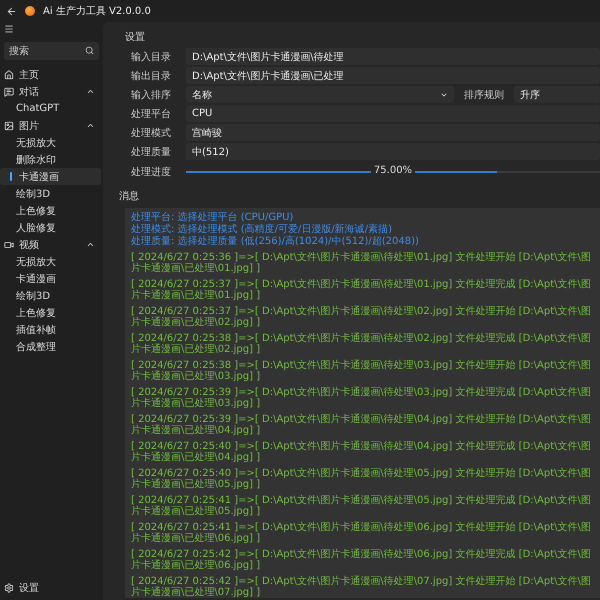 The height and width of the screenshot is (600, 600). Describe the element at coordinates (50, 346) in the screenshot. I see `sidebar-item: 合成整理` at that location.